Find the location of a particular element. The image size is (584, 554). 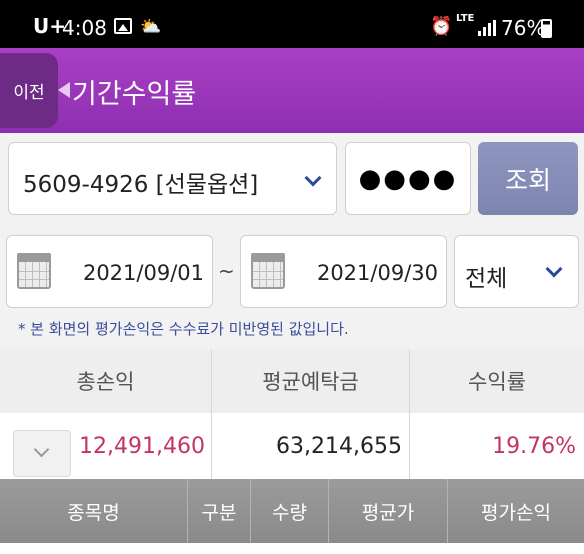

column-header-total-profit: 총손익 is located at coordinates (105, 382).